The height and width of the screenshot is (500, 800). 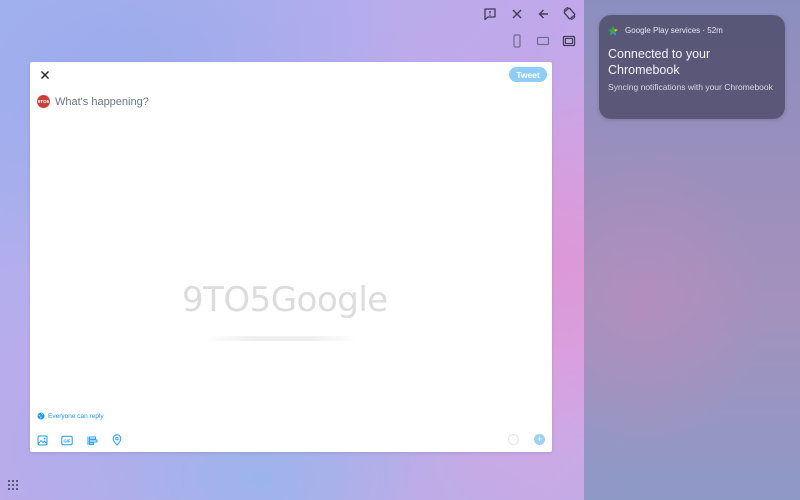 I want to click on resizable-icon, so click(x=569, y=41).